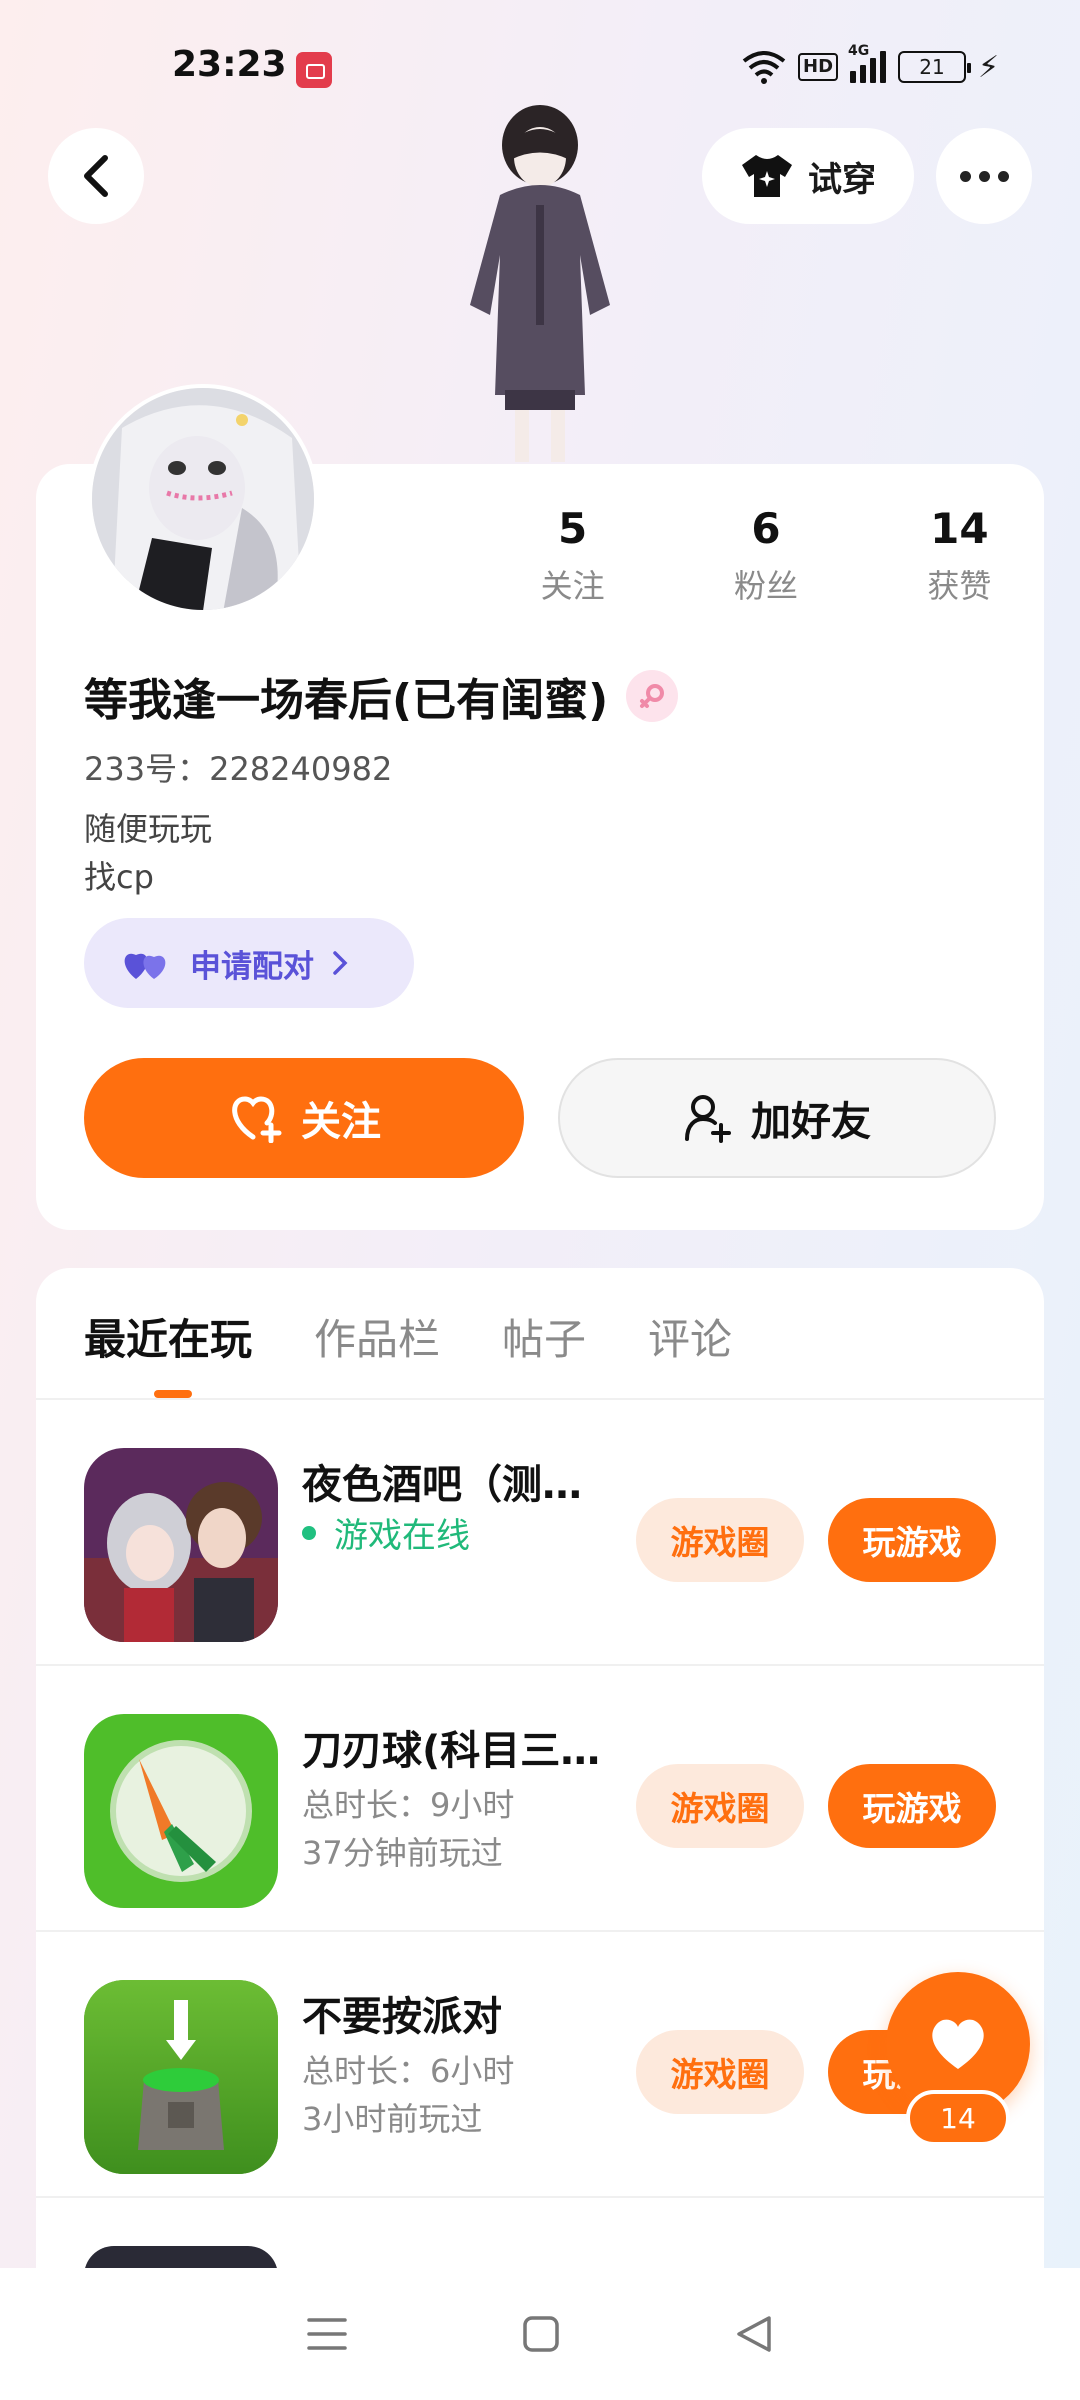  What do you see at coordinates (959, 586) in the screenshot?
I see `stat-label: 获赞` at bounding box center [959, 586].